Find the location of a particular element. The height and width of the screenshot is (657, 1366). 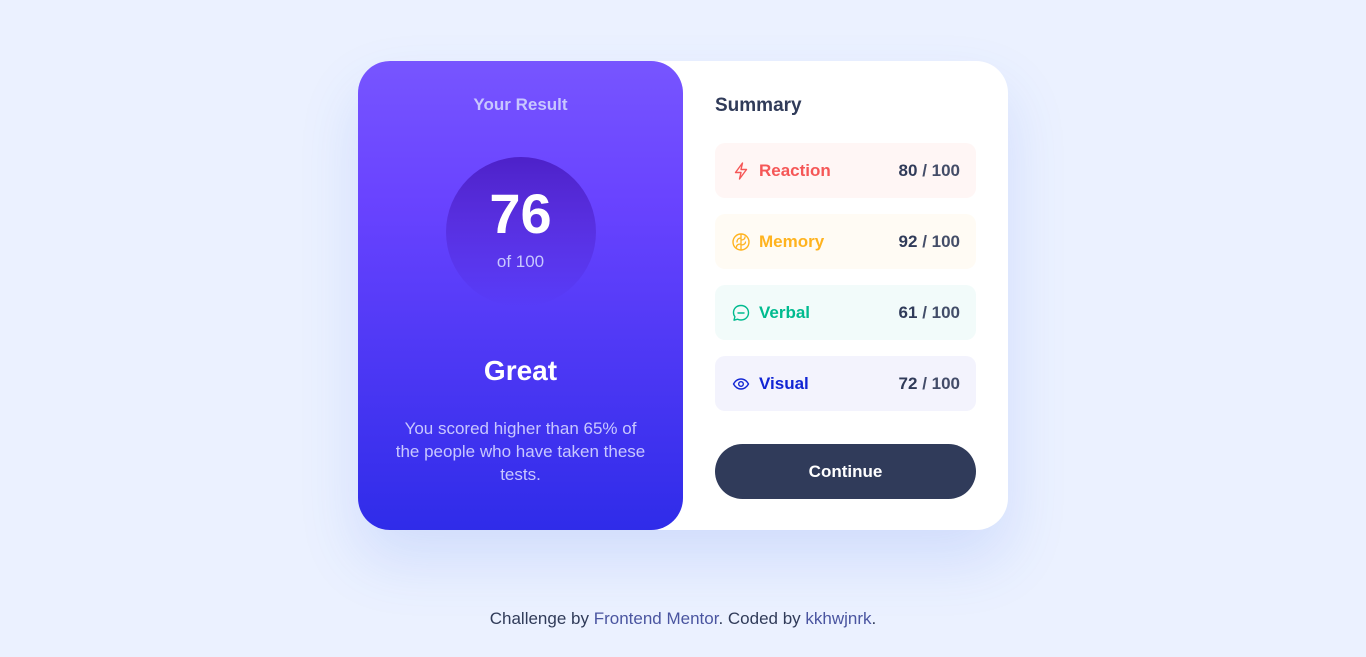

continue-button: Continue is located at coordinates (845, 471).